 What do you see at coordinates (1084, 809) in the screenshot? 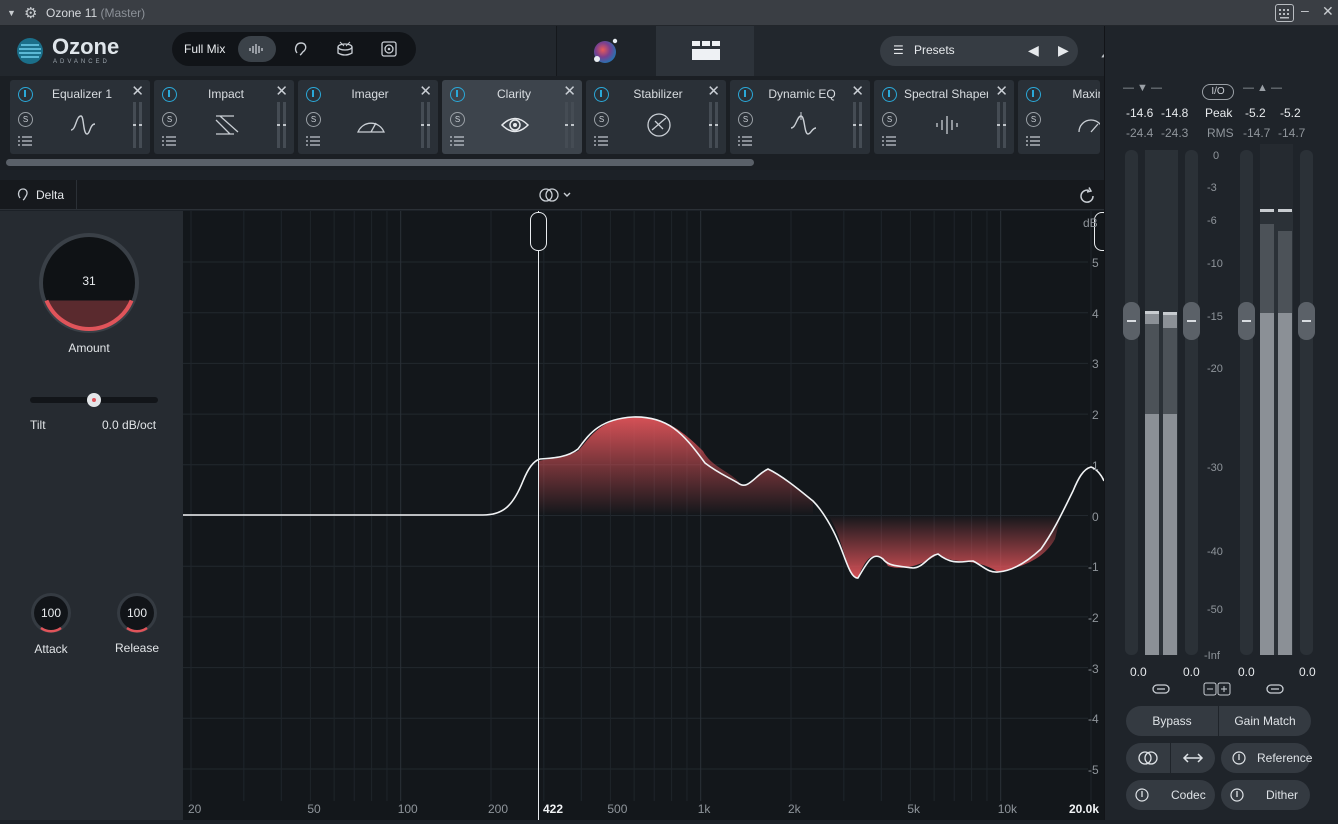
I see `high-cutoff-value: 20.0k` at bounding box center [1084, 809].